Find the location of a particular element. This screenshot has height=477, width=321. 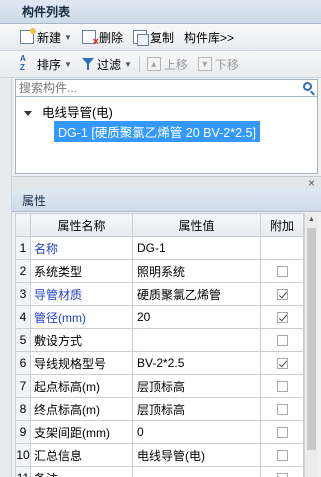

sort-button: 排序 ▼ is located at coordinates (46, 64).